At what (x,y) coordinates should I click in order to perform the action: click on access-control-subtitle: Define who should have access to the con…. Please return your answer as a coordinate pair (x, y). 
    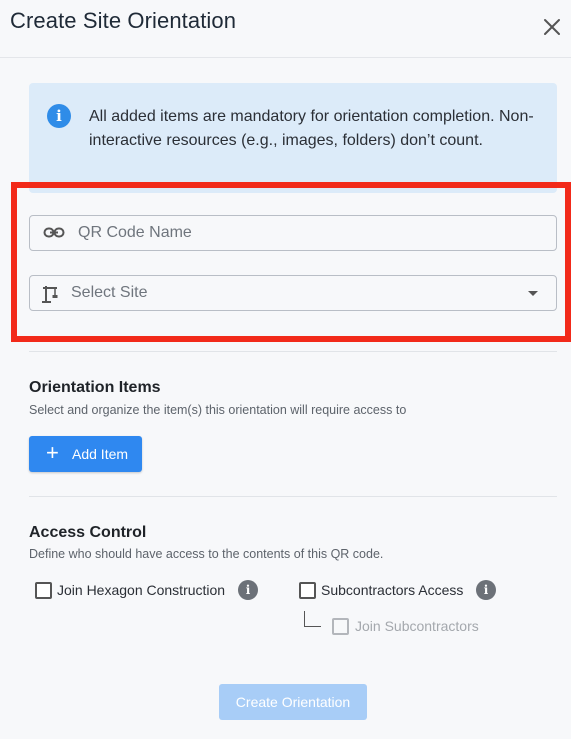
    Looking at the image, I should click on (206, 554).